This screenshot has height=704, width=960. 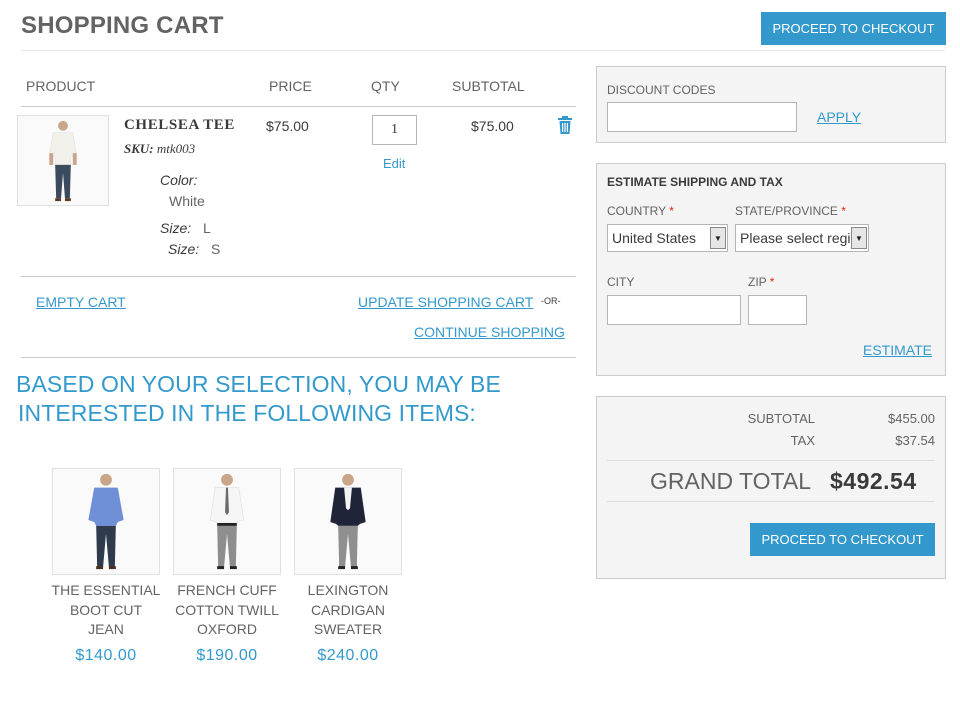 What do you see at coordinates (81, 302) in the screenshot?
I see `empty-cart-link: EMPTY CART` at bounding box center [81, 302].